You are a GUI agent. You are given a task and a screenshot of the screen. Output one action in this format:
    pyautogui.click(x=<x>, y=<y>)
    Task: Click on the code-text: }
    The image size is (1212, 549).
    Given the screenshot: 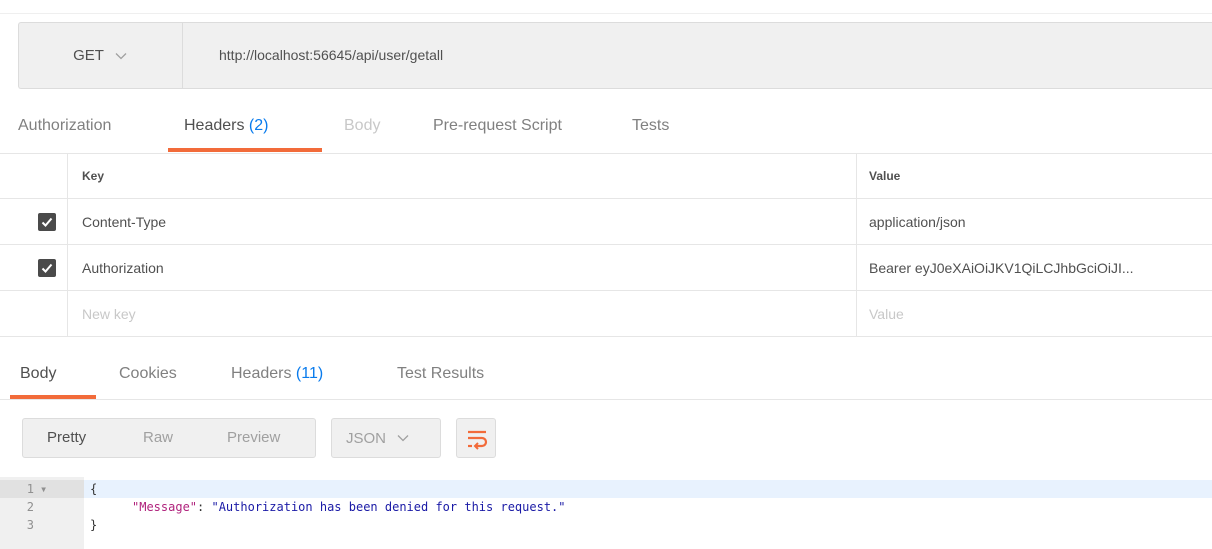 What is the action you would take?
    pyautogui.click(x=94, y=525)
    